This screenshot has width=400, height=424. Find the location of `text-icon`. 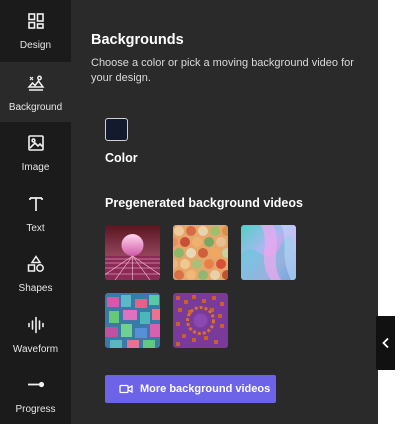

text-icon is located at coordinates (35, 204).